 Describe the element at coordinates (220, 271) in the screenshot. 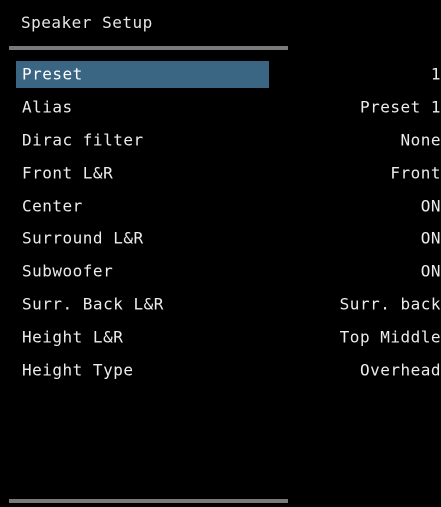

I see `menu-item-subwoofer: Subwoofer ON` at that location.